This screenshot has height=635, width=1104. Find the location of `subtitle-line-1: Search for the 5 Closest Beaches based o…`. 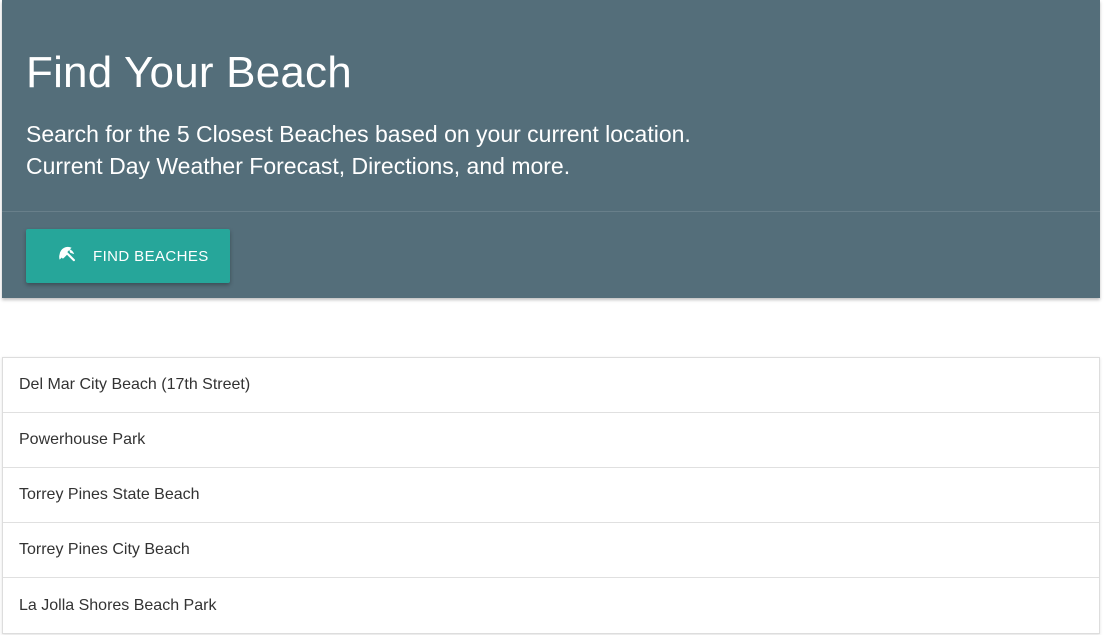

subtitle-line-1: Search for the 5 Closest Beaches based o… is located at coordinates (358, 134).